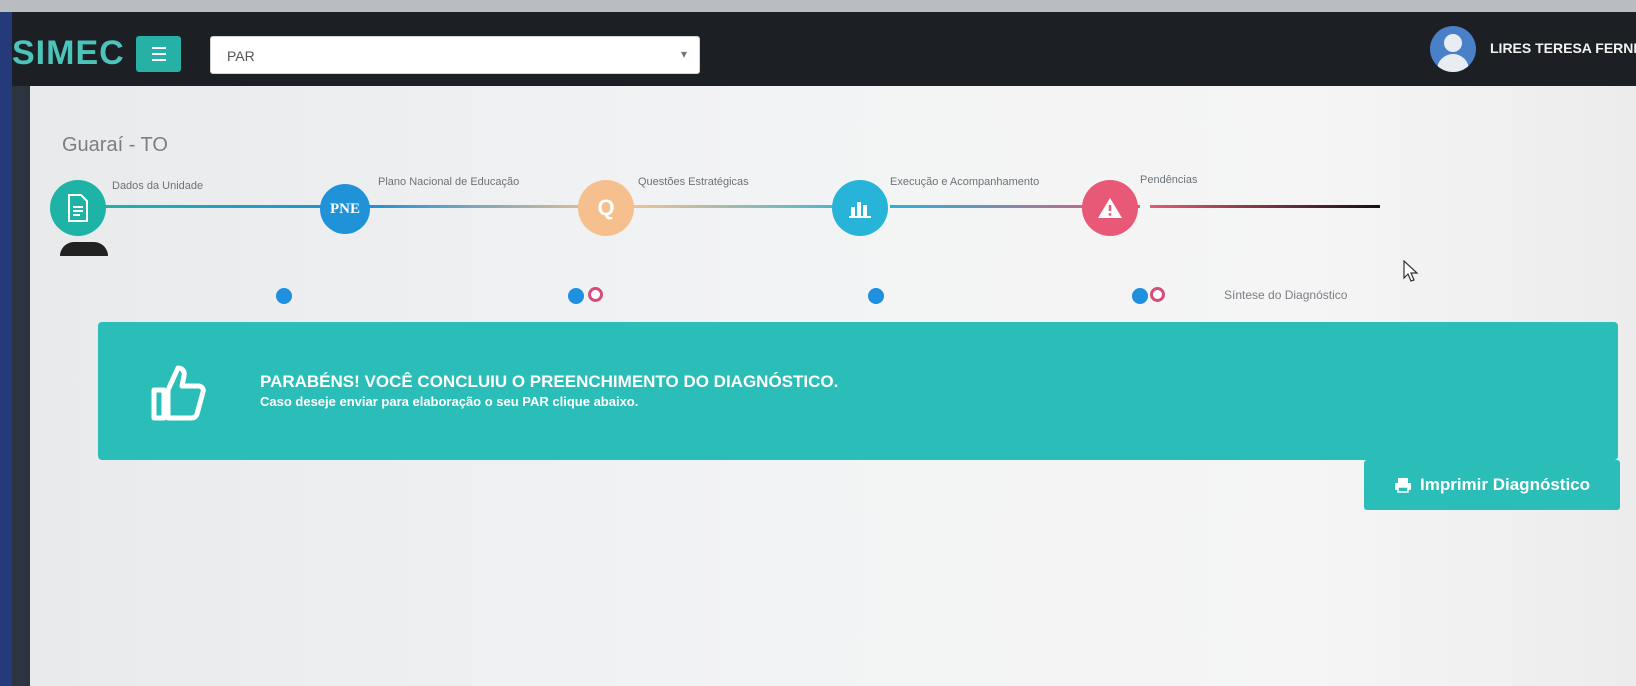 The width and height of the screenshot is (1636, 686). Describe the element at coordinates (876, 296) in the screenshot. I see `substep-3-dot` at that location.